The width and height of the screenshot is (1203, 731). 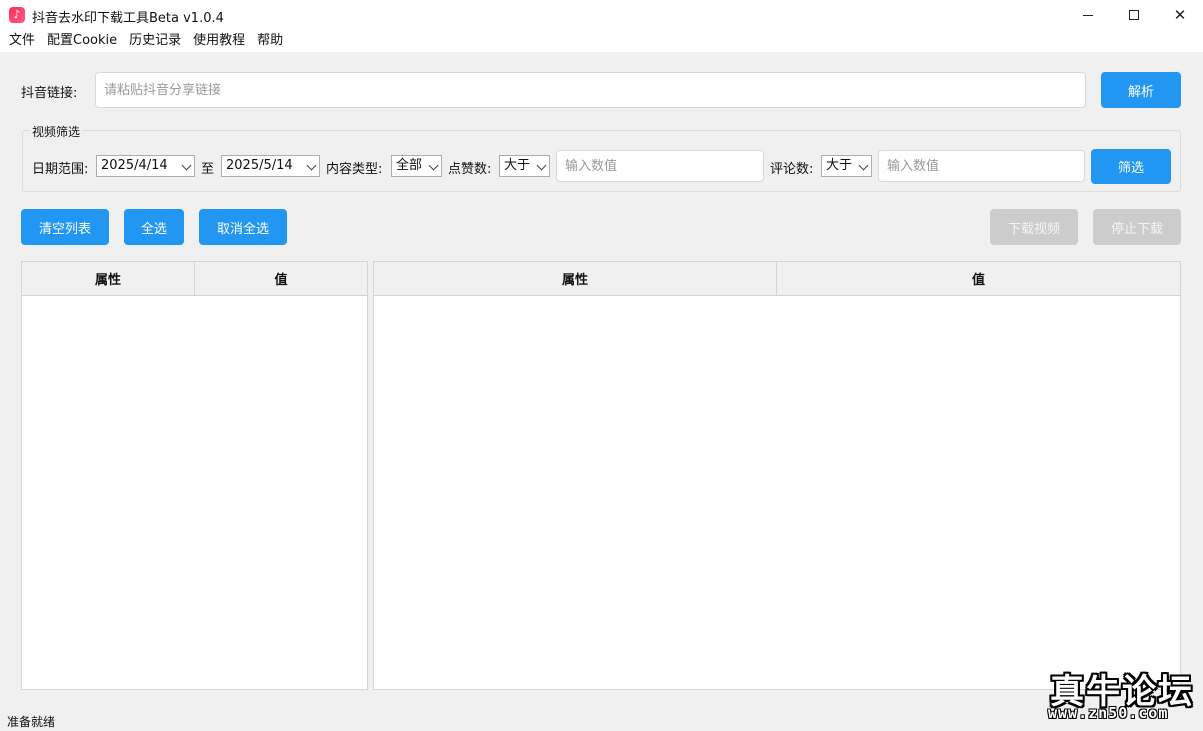 I want to click on deselect-all-button: 取消全选, so click(x=243, y=227).